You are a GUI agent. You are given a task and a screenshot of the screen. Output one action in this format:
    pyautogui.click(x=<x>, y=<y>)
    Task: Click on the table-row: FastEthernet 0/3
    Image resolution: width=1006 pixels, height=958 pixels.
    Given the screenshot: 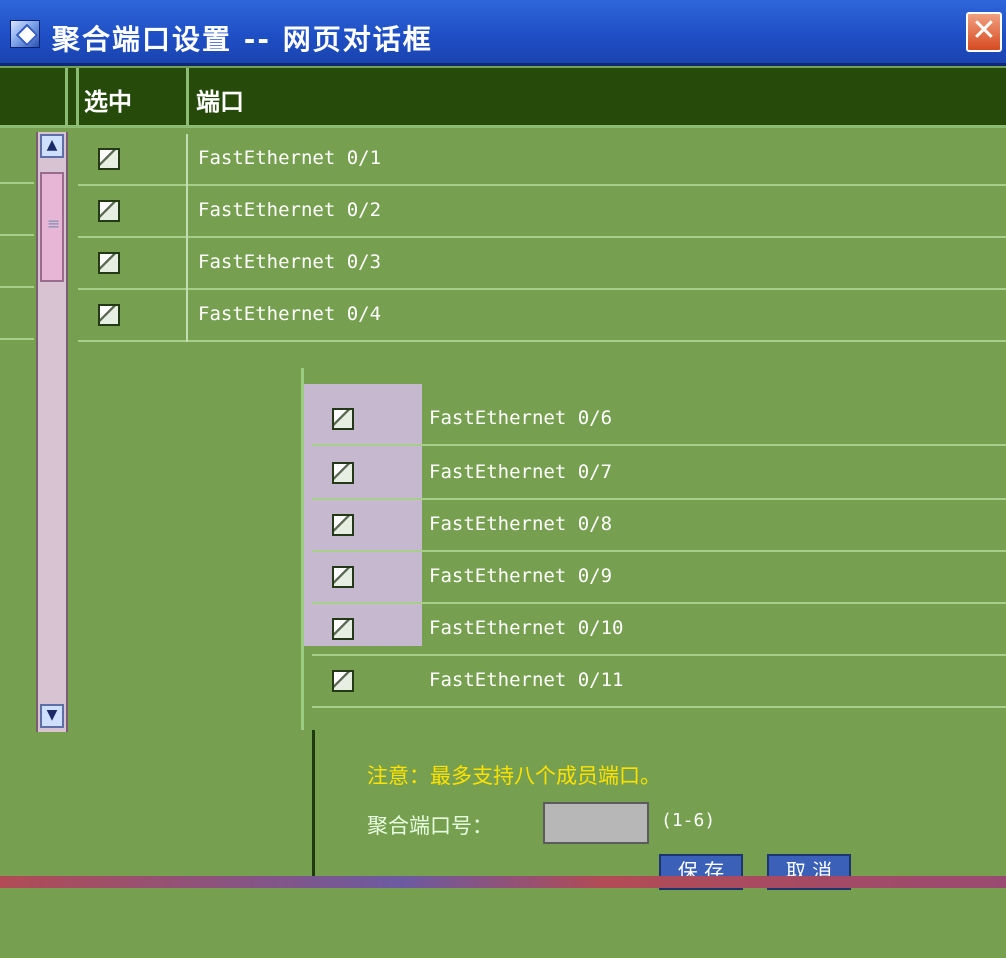 What is the action you would take?
    pyautogui.click(x=542, y=264)
    